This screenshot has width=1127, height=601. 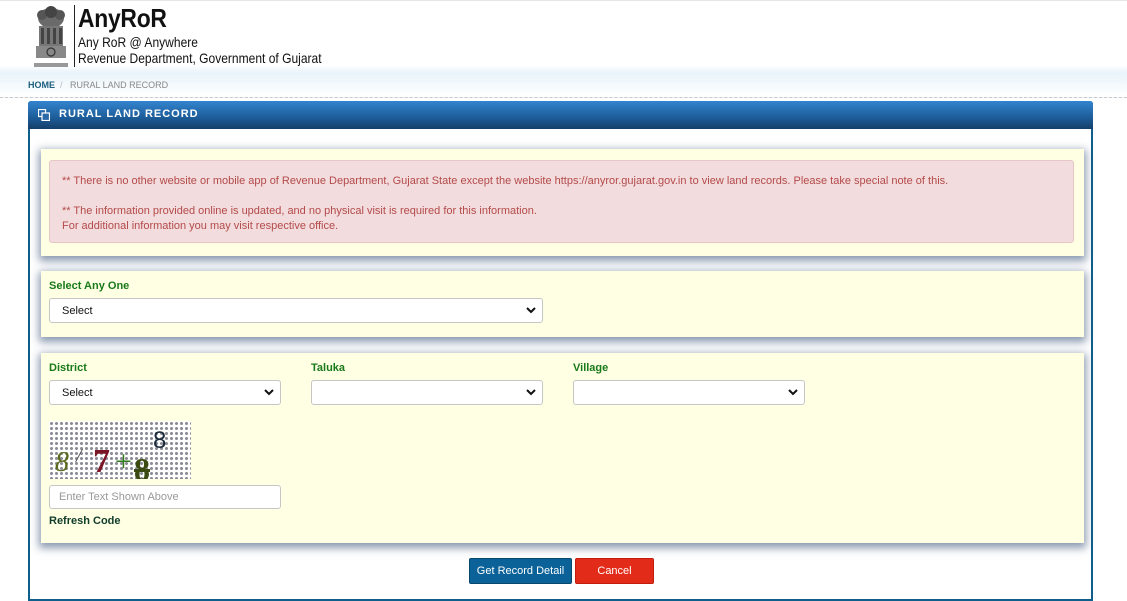 I want to click on copy-windows-icon, so click(x=44, y=115).